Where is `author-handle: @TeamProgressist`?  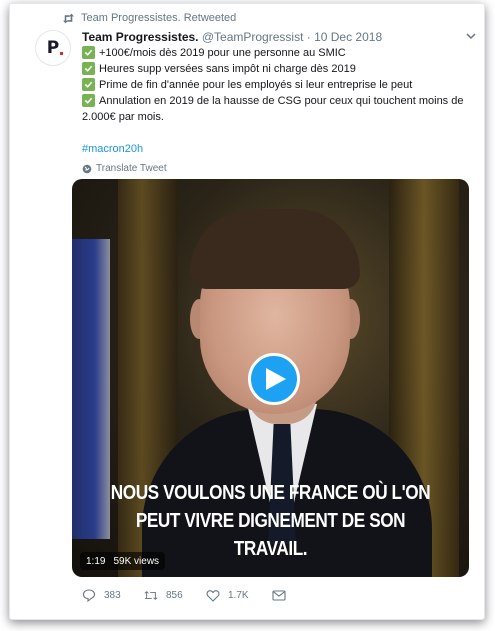 author-handle: @TeamProgressist is located at coordinates (253, 37).